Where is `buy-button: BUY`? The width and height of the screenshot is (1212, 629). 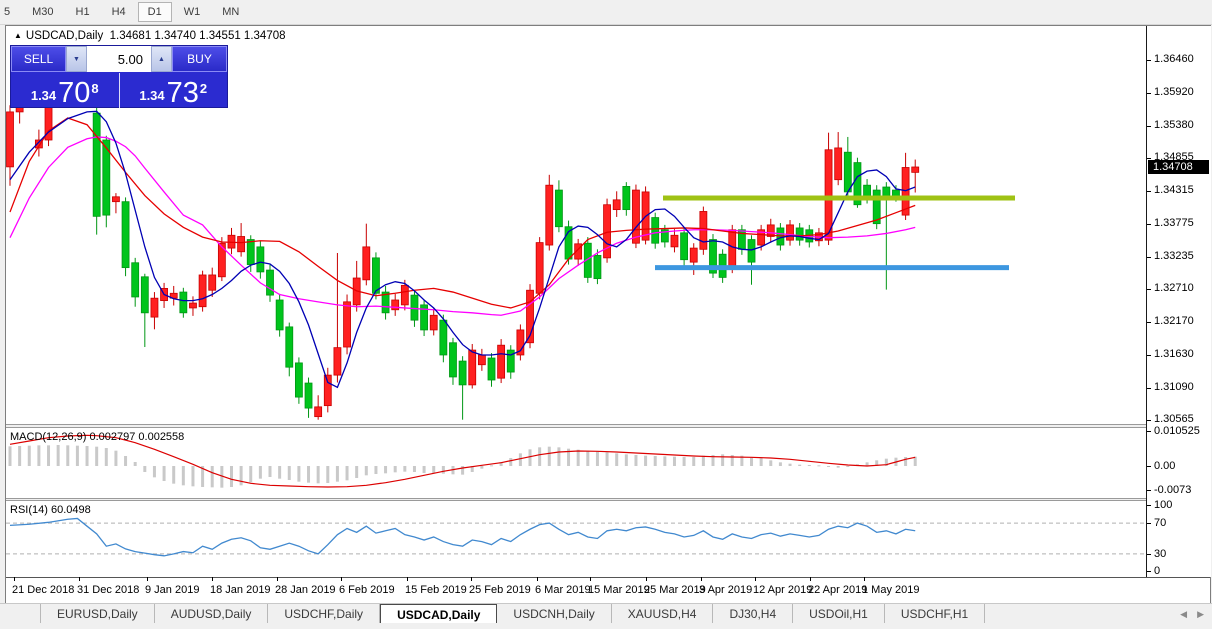
buy-button: BUY is located at coordinates (199, 59).